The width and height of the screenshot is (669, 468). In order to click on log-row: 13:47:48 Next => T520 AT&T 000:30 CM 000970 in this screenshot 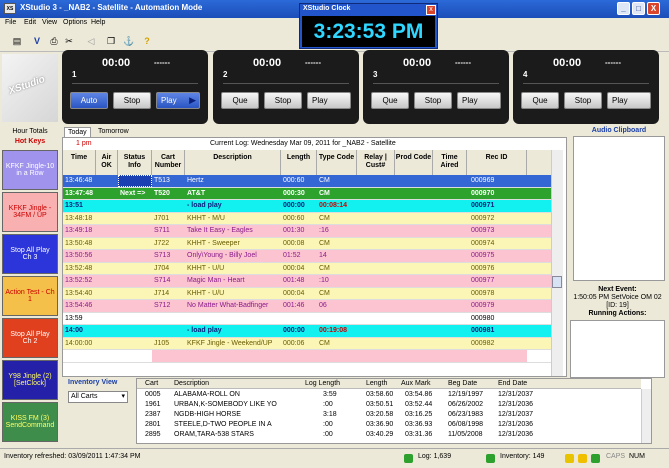, I will do `click(307, 193)`.